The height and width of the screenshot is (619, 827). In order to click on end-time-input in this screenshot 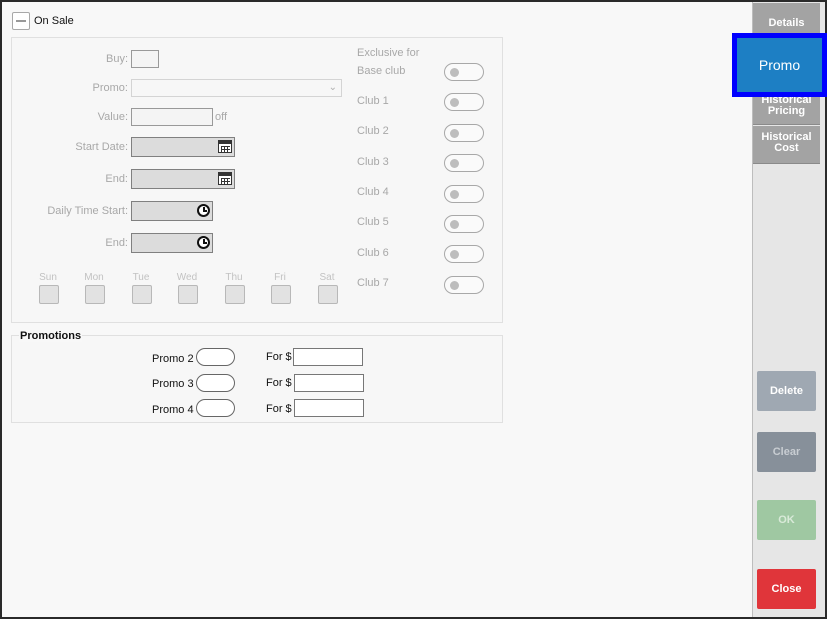, I will do `click(172, 243)`.